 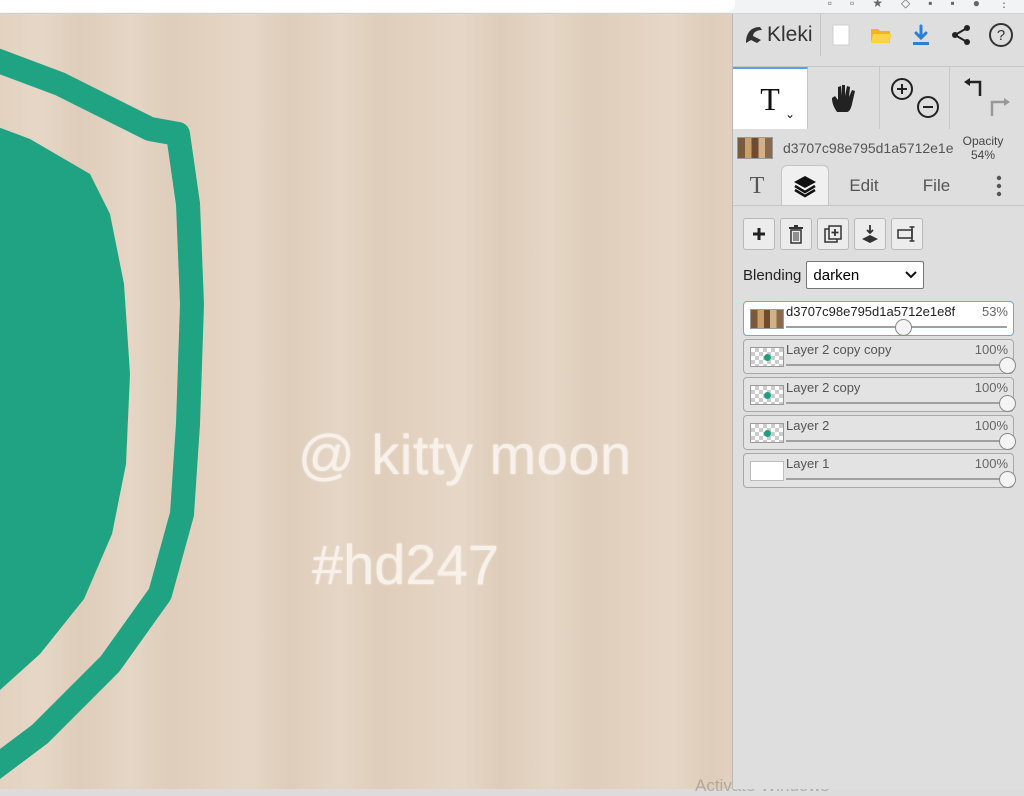 I want to click on layer-name: d3707c98e795d1a5712e1e8f, so click(x=871, y=311).